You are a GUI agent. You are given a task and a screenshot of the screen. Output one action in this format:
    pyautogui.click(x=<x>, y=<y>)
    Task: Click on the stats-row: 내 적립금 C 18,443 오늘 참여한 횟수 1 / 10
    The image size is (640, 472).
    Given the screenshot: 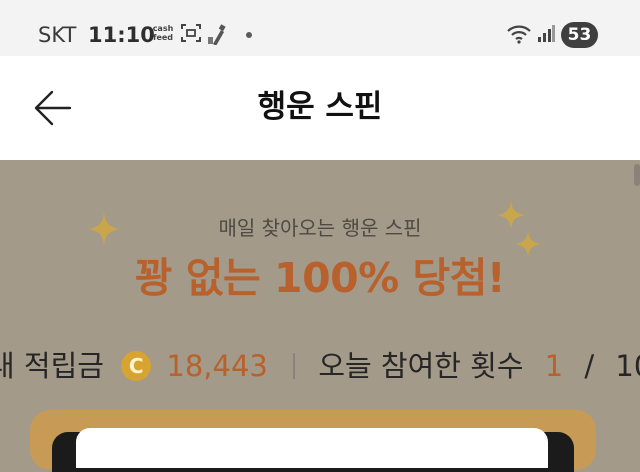 What is the action you would take?
    pyautogui.click(x=320, y=365)
    